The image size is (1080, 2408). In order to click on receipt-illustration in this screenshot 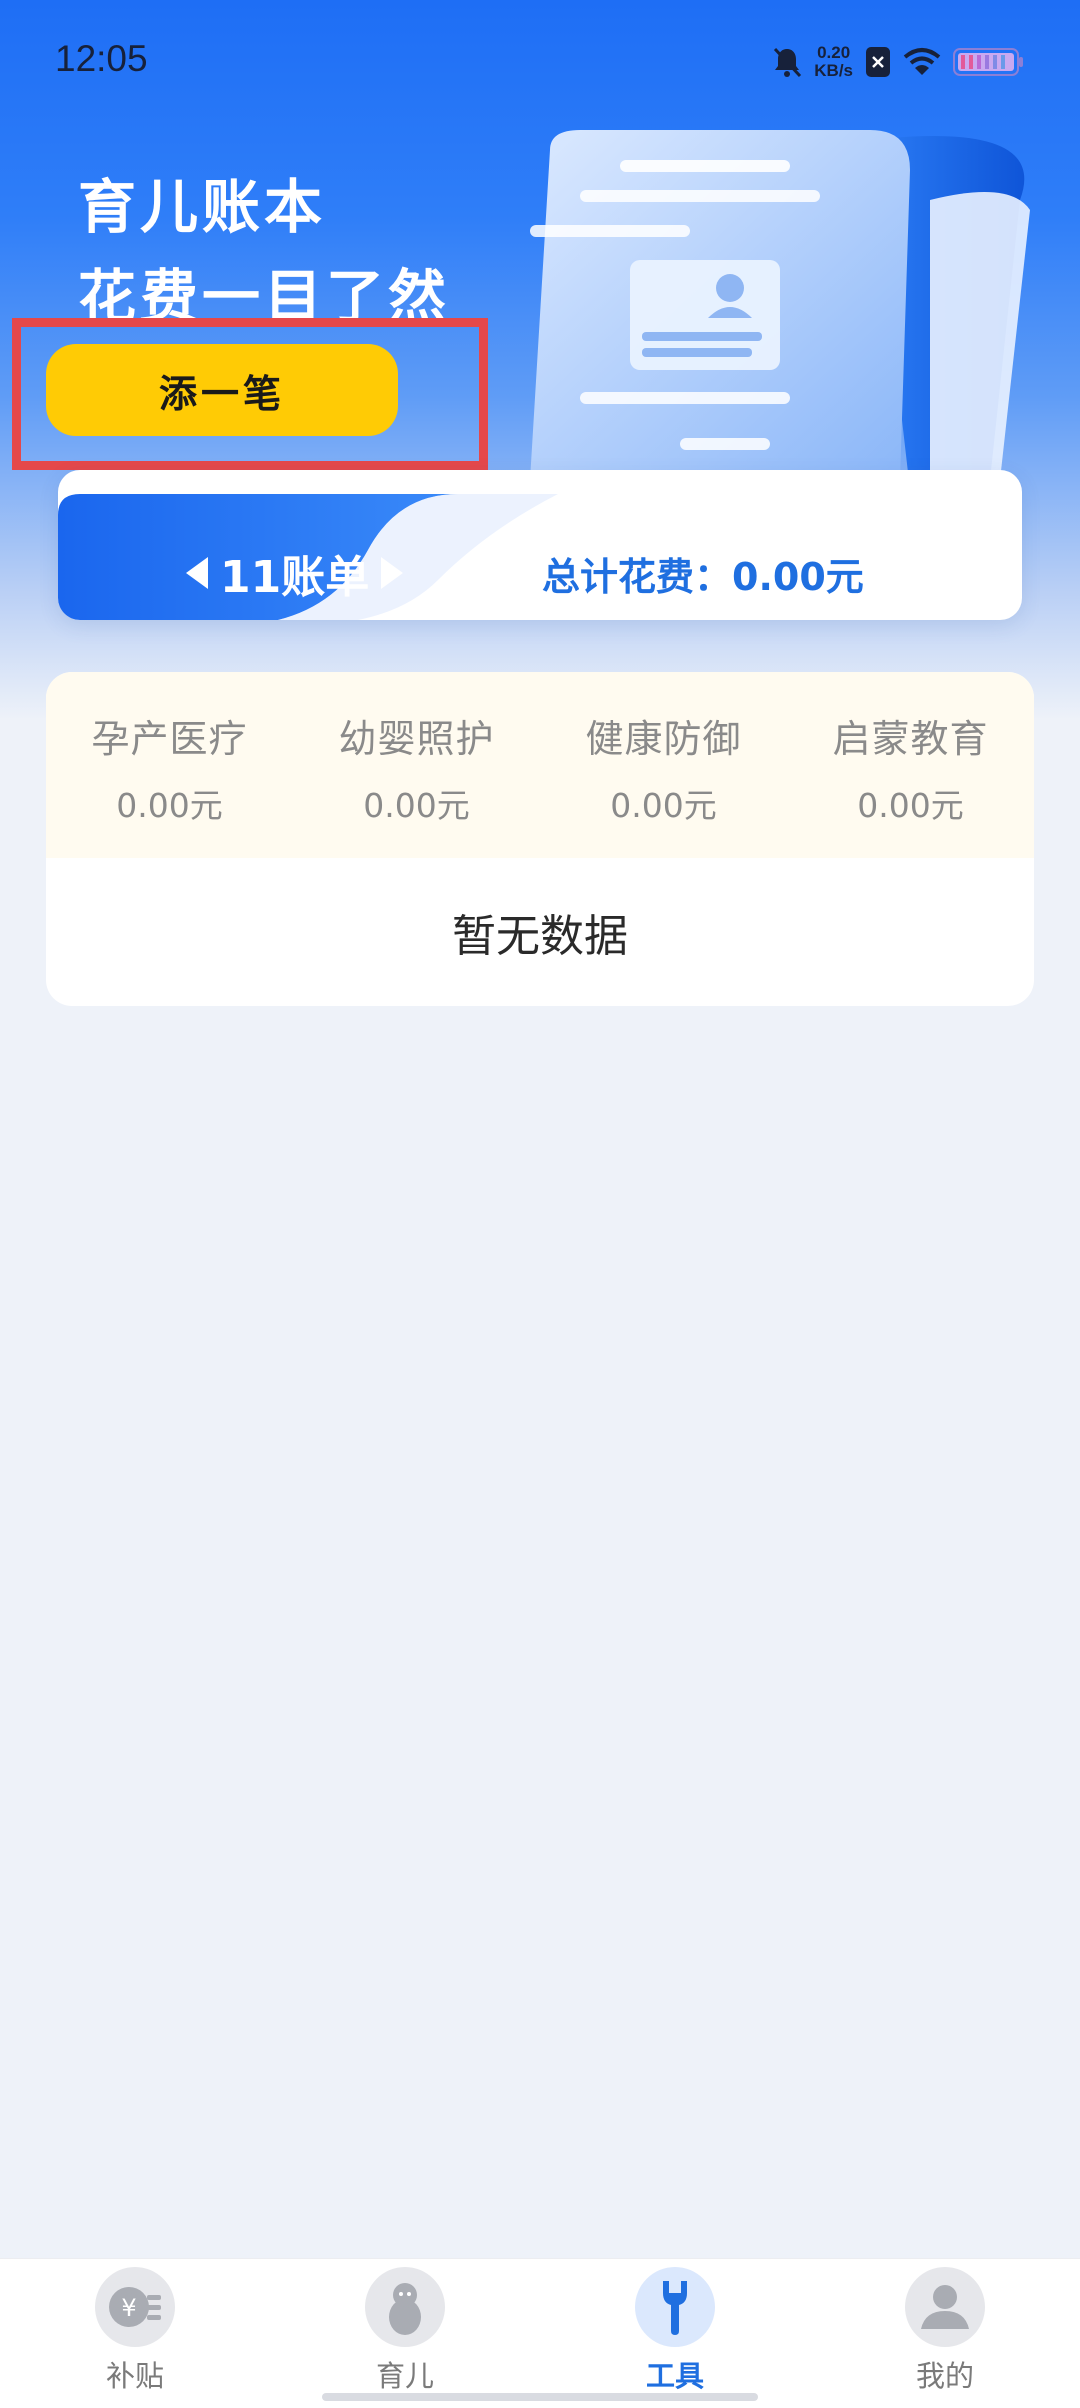, I will do `click(760, 310)`.